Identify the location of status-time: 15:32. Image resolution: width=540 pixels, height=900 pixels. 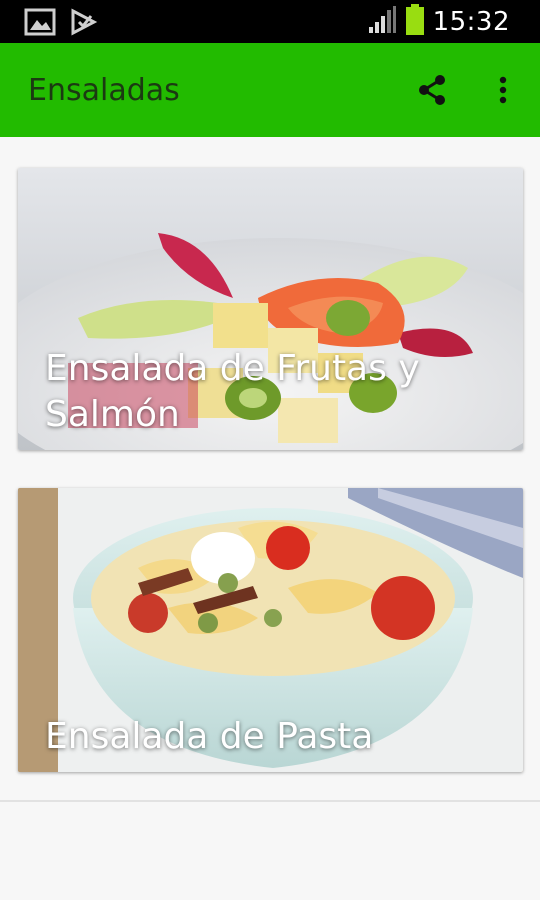
(471, 22).